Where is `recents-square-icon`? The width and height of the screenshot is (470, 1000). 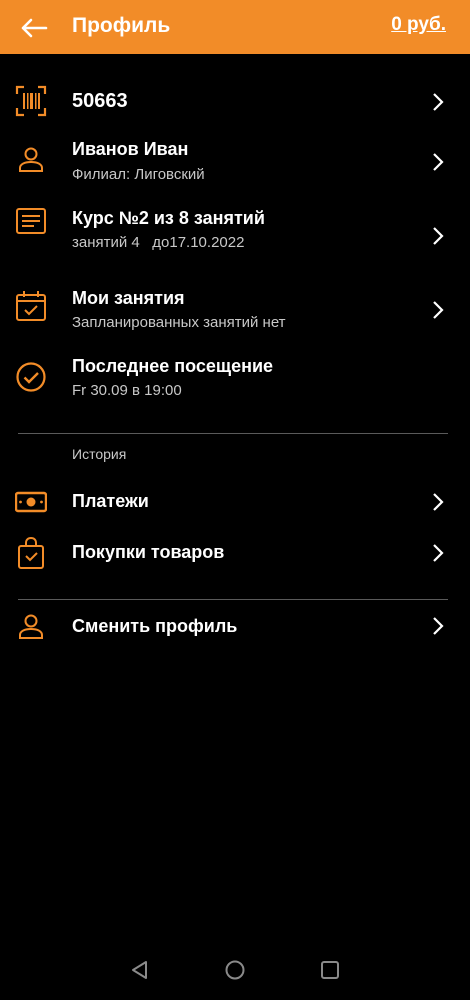
recents-square-icon is located at coordinates (330, 970).